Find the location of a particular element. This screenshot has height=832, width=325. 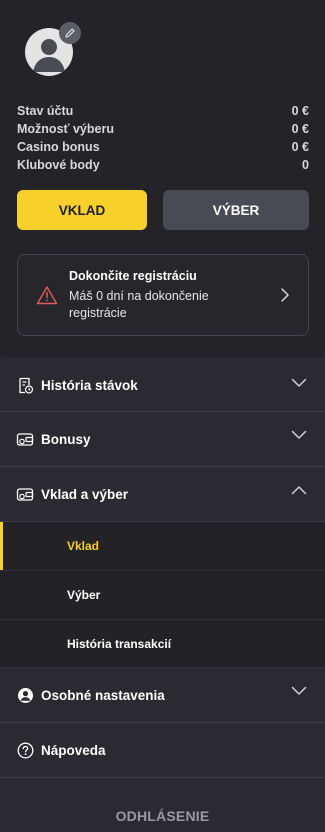

menu-item-bet-history: História stávok is located at coordinates (162, 386).